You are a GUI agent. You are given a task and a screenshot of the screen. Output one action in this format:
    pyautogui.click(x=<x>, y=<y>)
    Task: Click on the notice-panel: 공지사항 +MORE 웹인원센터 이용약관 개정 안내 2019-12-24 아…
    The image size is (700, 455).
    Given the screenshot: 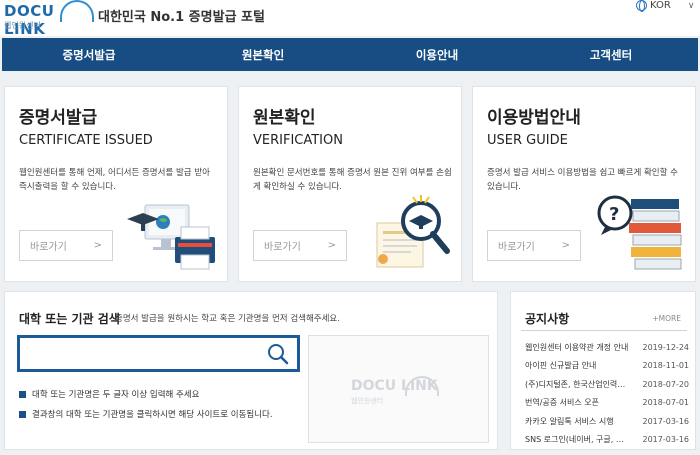 What is the action you would take?
    pyautogui.click(x=603, y=370)
    